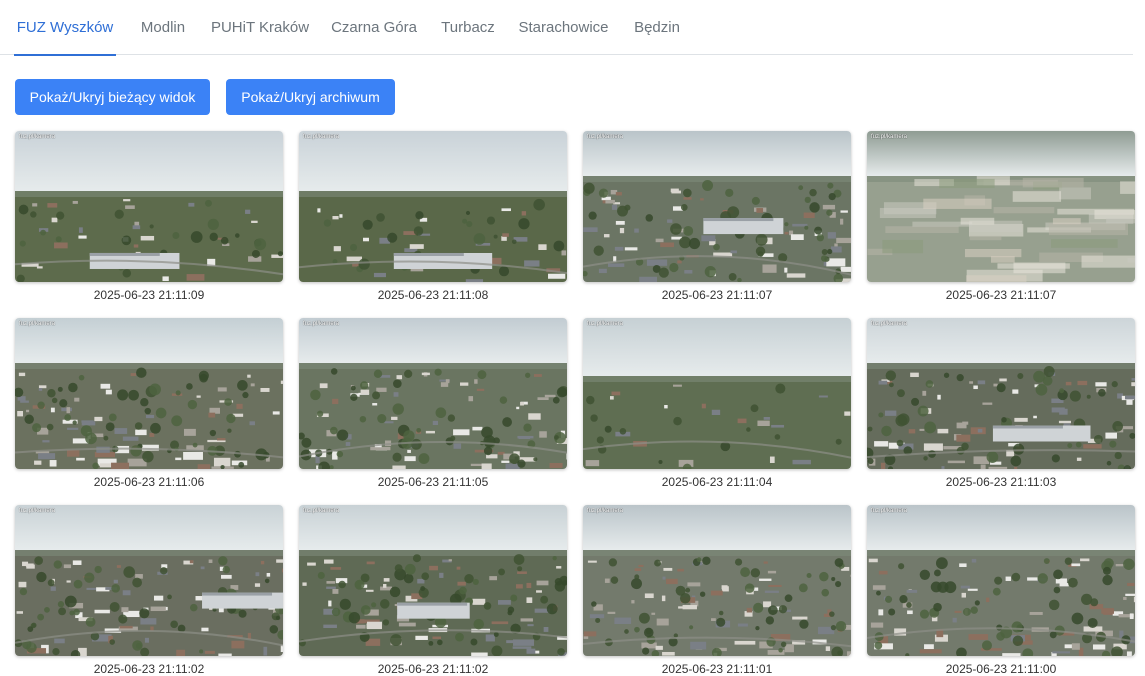 The height and width of the screenshot is (676, 1145). I want to click on toggle-current-view-button: Pokaż/Ukryj bieżący widok, so click(112, 97).